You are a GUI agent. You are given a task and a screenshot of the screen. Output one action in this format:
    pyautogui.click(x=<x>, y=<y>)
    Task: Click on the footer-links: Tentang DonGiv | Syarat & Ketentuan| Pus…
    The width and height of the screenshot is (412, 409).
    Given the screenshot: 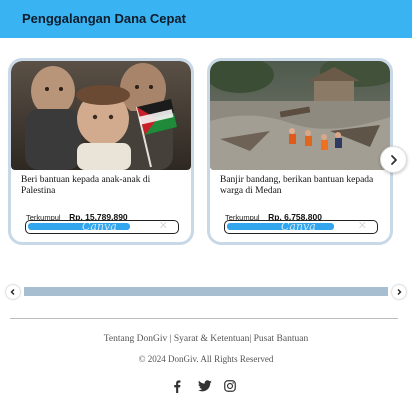 What is the action you would take?
    pyautogui.click(x=206, y=339)
    